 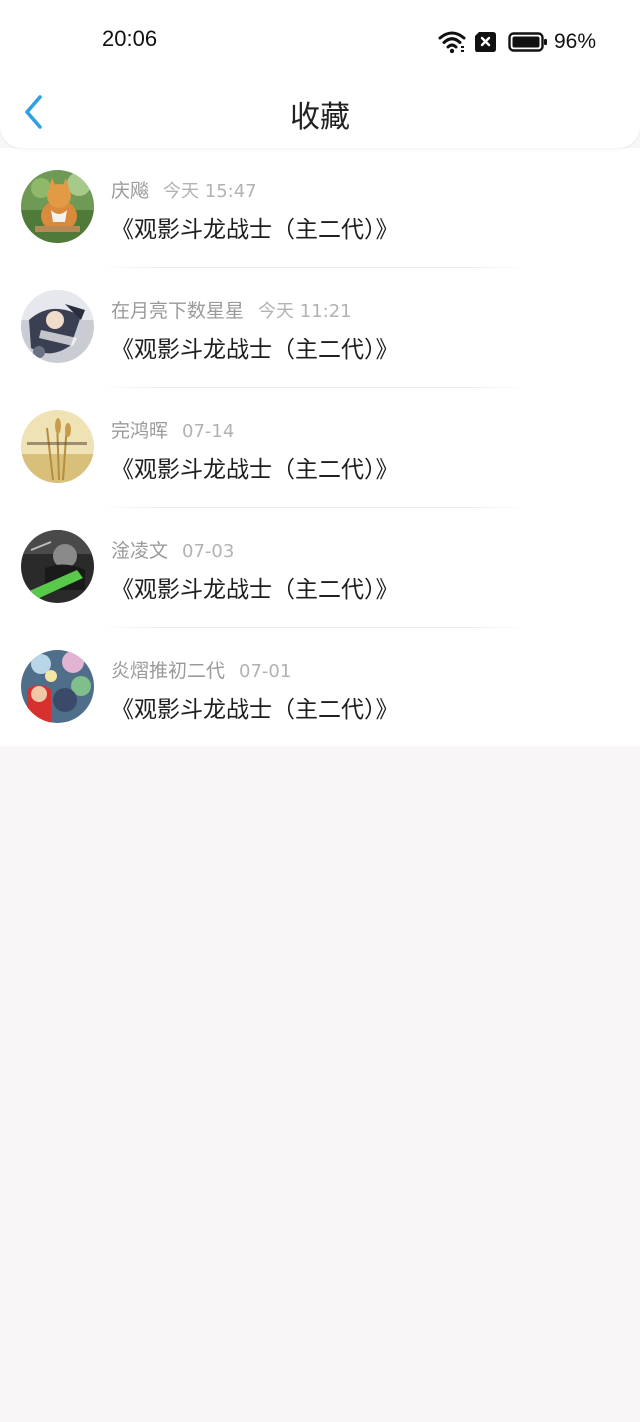 What do you see at coordinates (320, 117) in the screenshot?
I see `page-title: 收藏` at bounding box center [320, 117].